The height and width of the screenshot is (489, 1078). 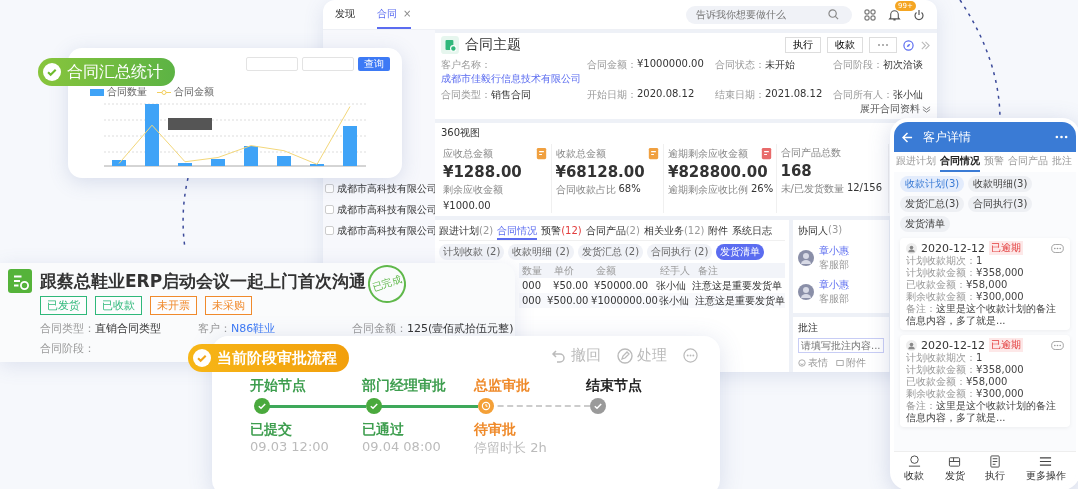 I want to click on chevron-down-icon, so click(x=926, y=109).